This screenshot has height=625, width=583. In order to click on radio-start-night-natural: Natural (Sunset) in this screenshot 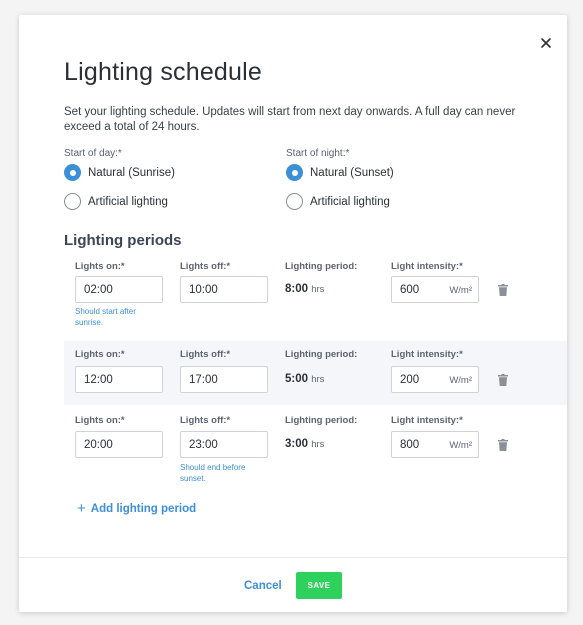, I will do `click(340, 172)`.